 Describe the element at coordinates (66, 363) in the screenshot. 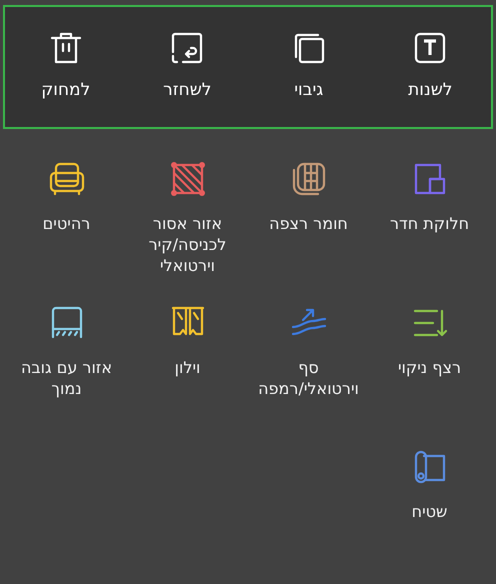

I see `tool-button: אזור עם גובה נמוך` at that location.